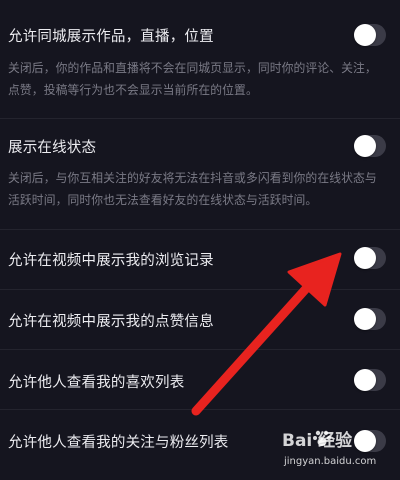  What do you see at coordinates (200, 379) in the screenshot?
I see `setting-row-likes-list: 允许他人查看我的喜欢列表` at bounding box center [200, 379].